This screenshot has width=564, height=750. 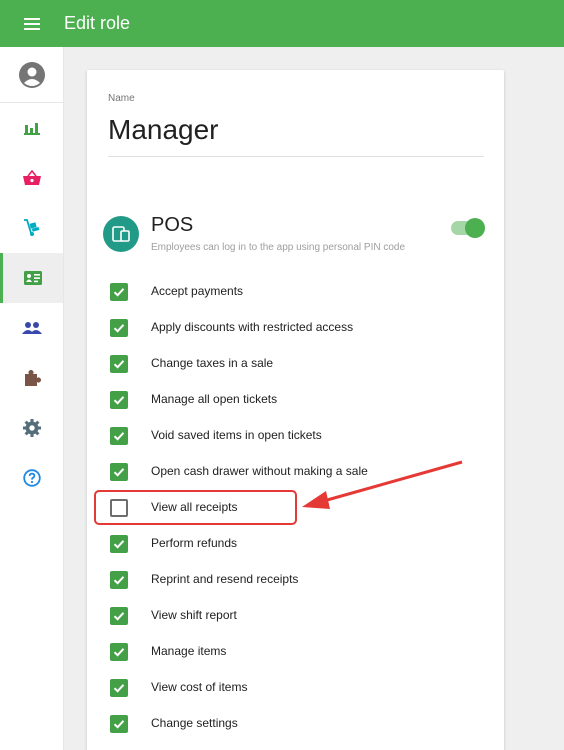 I want to click on permission-row: Change taxes in a sale, so click(x=295, y=365).